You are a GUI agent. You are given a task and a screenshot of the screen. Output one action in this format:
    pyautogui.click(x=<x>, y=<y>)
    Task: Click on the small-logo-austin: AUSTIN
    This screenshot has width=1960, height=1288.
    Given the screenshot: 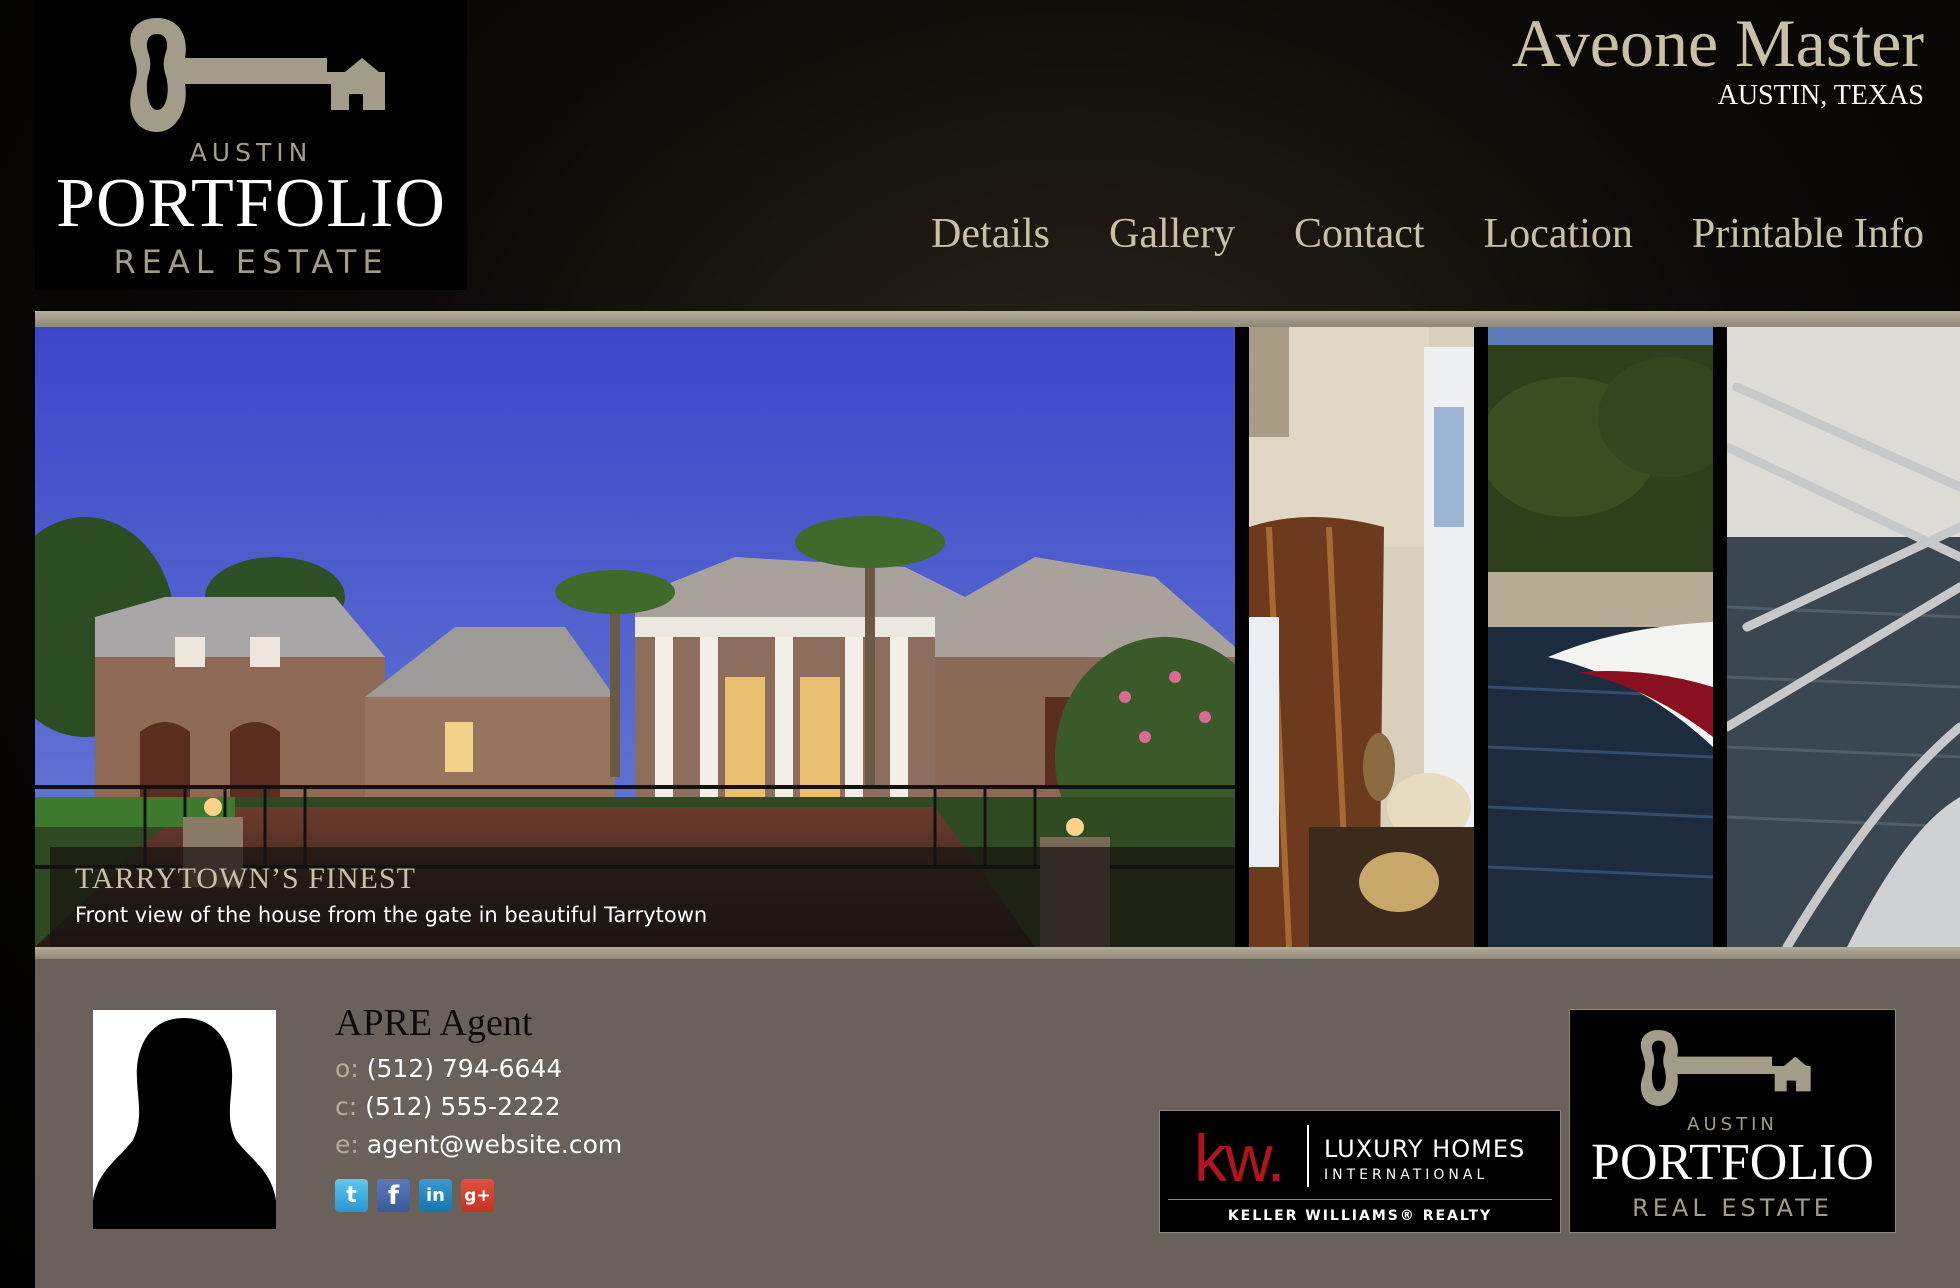 What is the action you would take?
    pyautogui.click(x=1732, y=1124)
    